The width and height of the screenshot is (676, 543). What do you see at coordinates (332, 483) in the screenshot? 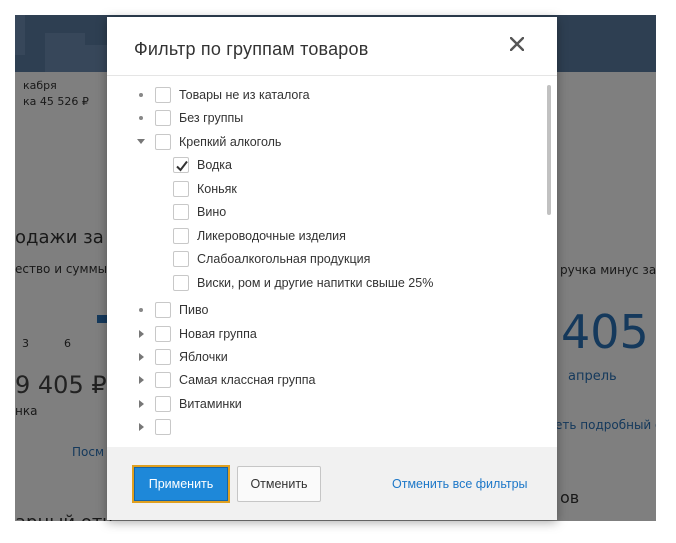
I see `dialog-footer: Применить Отменить Отменить все фильтры` at bounding box center [332, 483].